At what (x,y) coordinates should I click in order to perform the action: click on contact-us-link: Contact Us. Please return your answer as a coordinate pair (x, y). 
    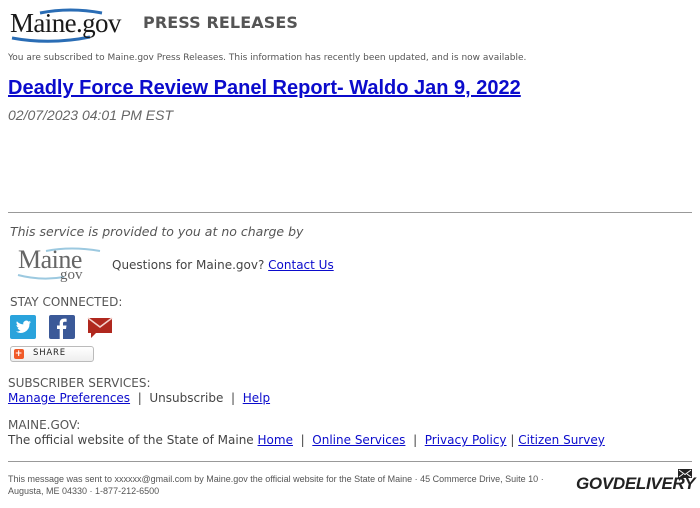
    Looking at the image, I should click on (301, 265).